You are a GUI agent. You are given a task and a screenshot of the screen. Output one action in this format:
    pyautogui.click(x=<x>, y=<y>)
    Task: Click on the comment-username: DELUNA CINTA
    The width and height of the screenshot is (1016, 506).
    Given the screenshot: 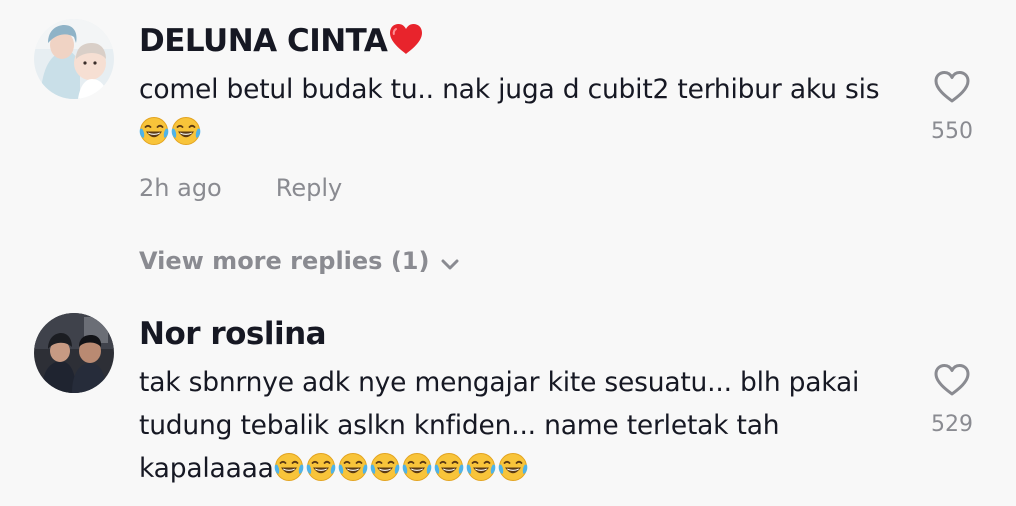 What is the action you would take?
    pyautogui.click(x=281, y=43)
    